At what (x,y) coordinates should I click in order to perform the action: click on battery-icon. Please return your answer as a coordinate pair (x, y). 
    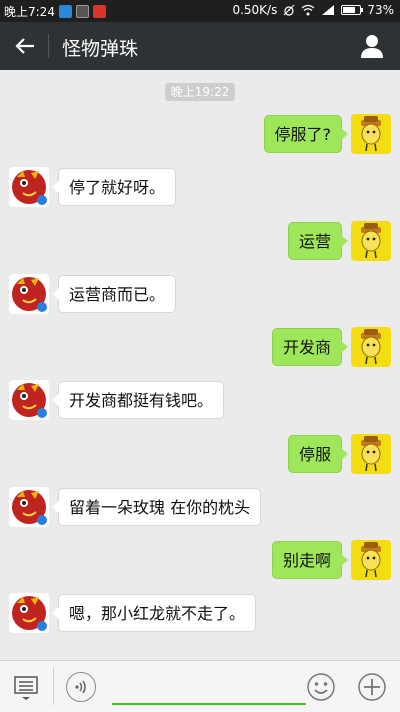
    Looking at the image, I should click on (352, 10).